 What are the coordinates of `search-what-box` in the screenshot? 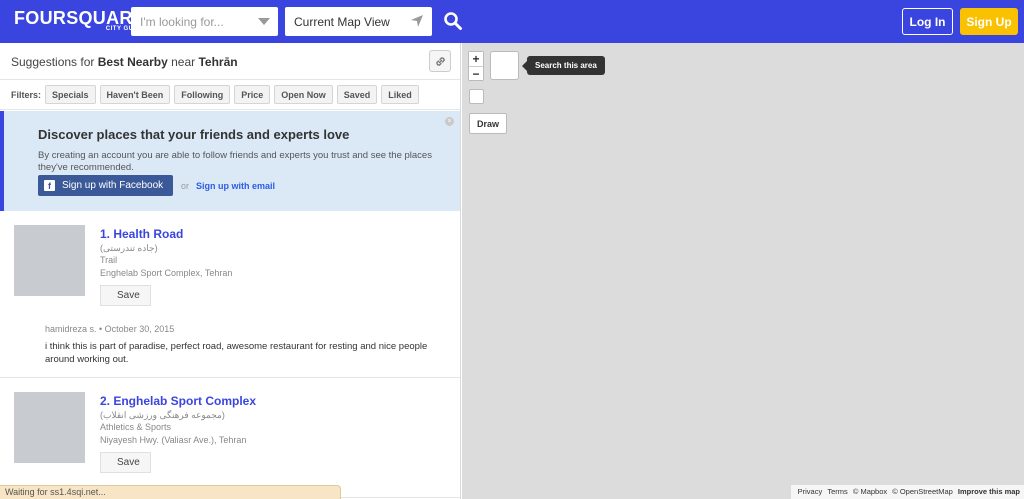 It's located at (204, 21).